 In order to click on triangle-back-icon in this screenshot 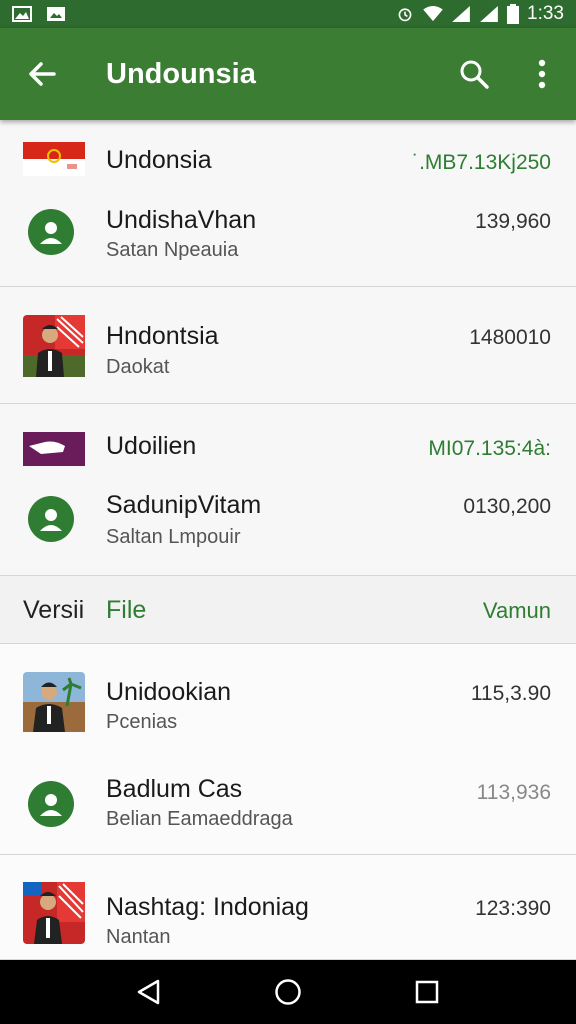, I will do `click(149, 992)`.